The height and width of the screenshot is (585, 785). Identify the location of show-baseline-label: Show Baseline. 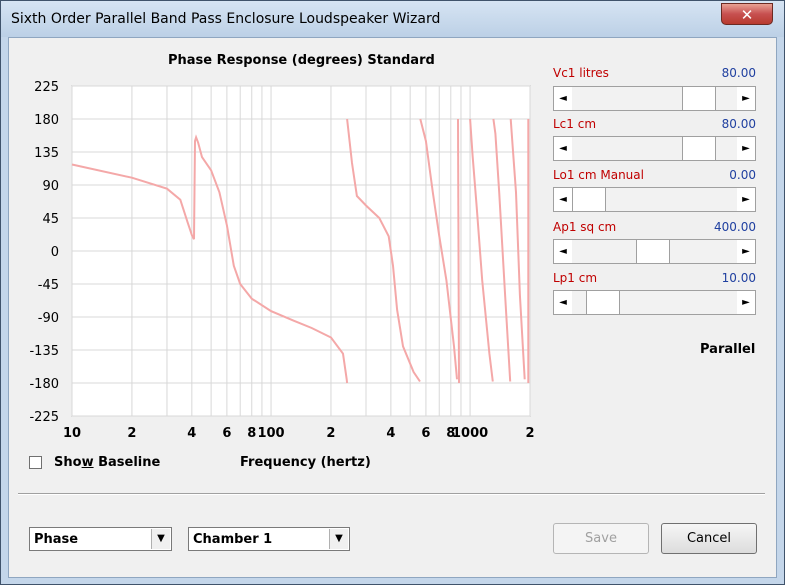
(107, 462).